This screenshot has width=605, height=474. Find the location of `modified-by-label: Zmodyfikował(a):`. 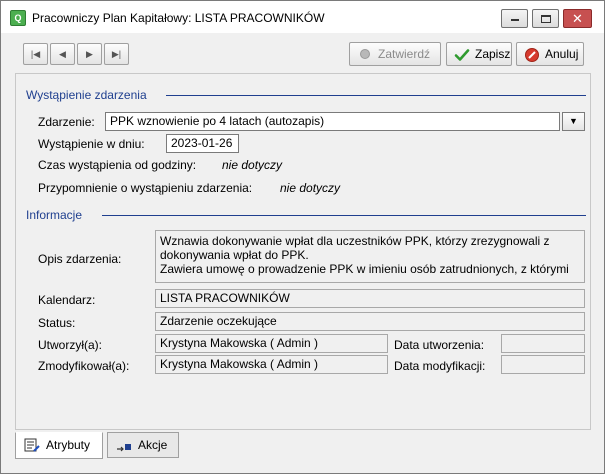

modified-by-label: Zmodyfikował(a): is located at coordinates (84, 366).